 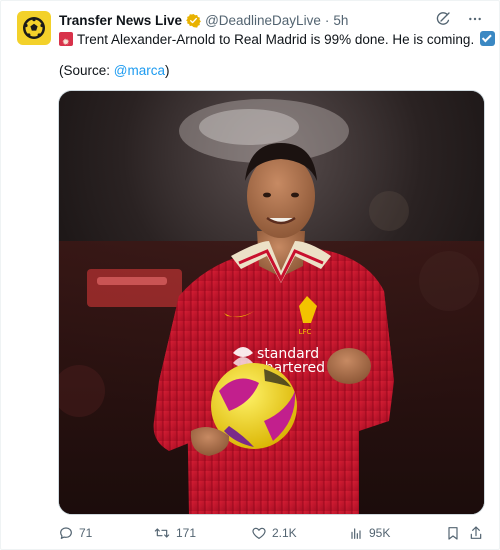 What do you see at coordinates (284, 533) in the screenshot?
I see `like-count: 2.1K` at bounding box center [284, 533].